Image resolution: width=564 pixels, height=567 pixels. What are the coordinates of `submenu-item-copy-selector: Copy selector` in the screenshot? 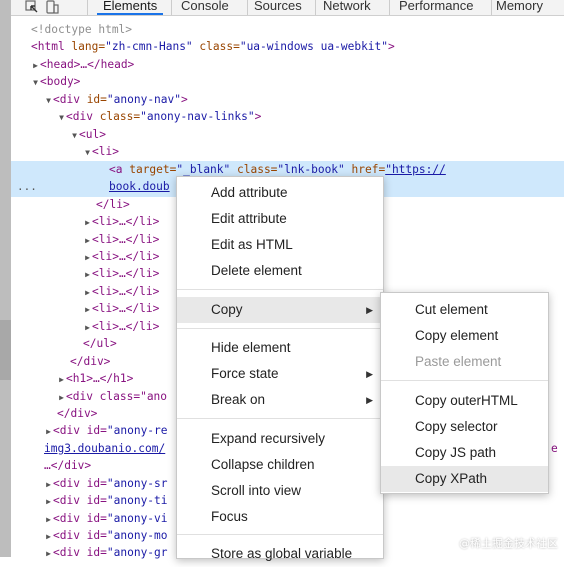 It's located at (464, 427).